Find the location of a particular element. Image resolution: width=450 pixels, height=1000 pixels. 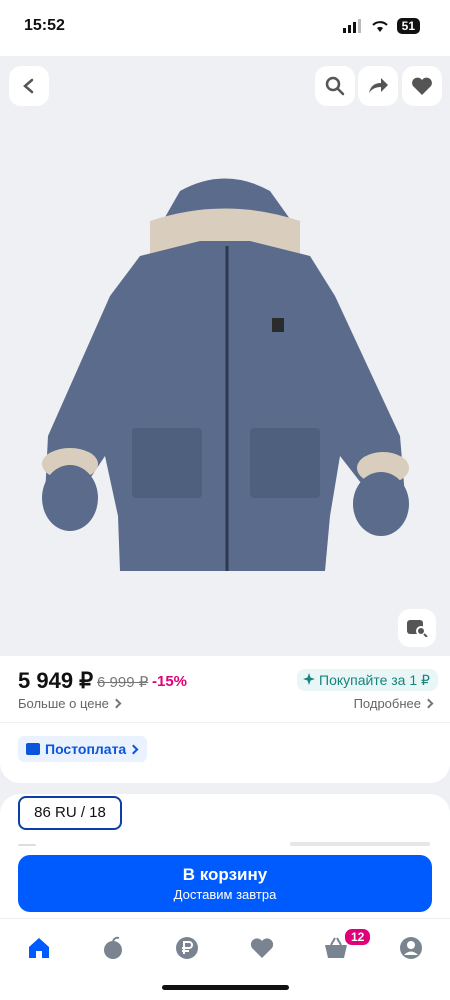

cart-count-badge: 12 is located at coordinates (358, 937).